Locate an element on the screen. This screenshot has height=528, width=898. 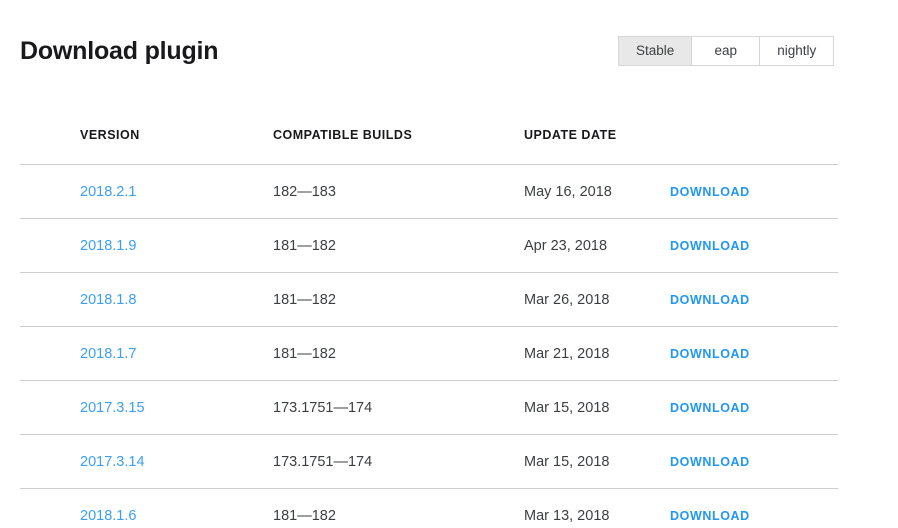
column-header-action is located at coordinates (754, 146).